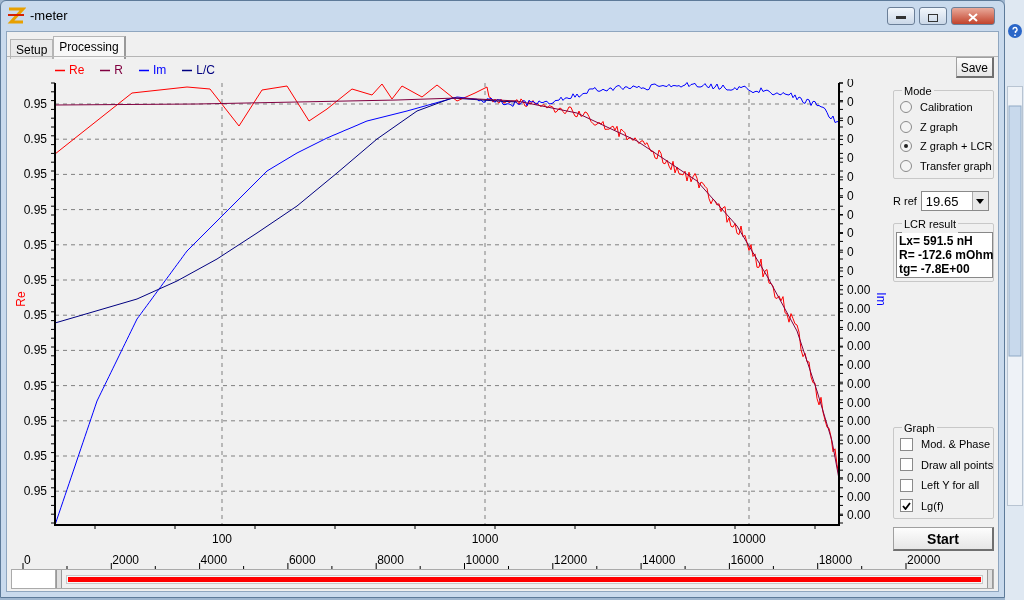 The width and height of the screenshot is (1024, 600). What do you see at coordinates (485, 539) in the screenshot?
I see `axis-tick-label: 1000` at bounding box center [485, 539].